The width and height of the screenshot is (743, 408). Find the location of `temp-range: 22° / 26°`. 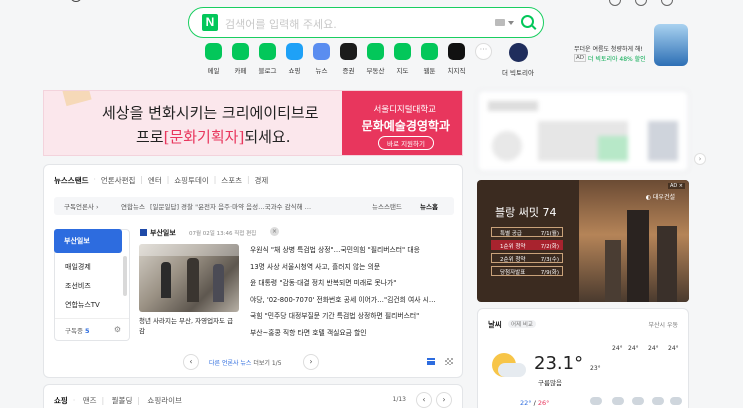

temp-range: 22° / 26° is located at coordinates (535, 403).